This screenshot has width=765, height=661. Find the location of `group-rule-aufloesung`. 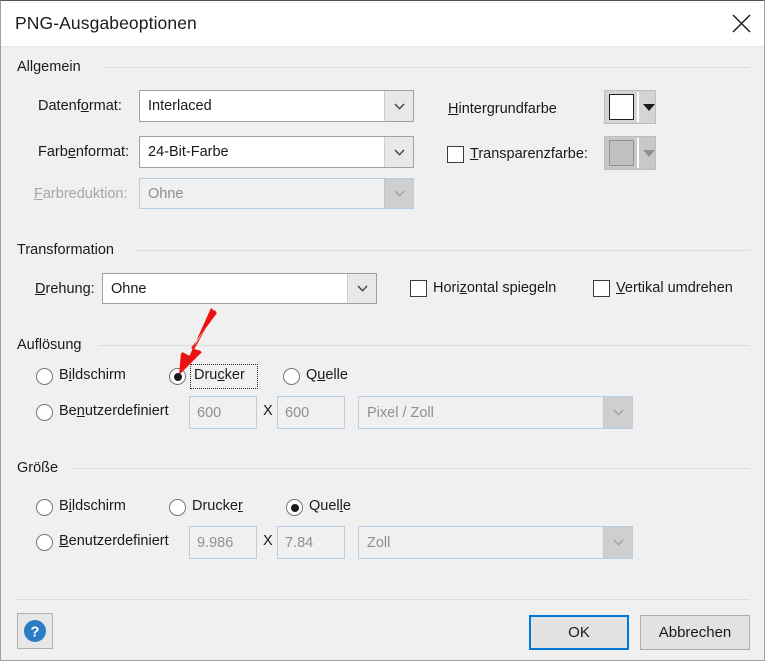

group-rule-aufloesung is located at coordinates (424, 345).